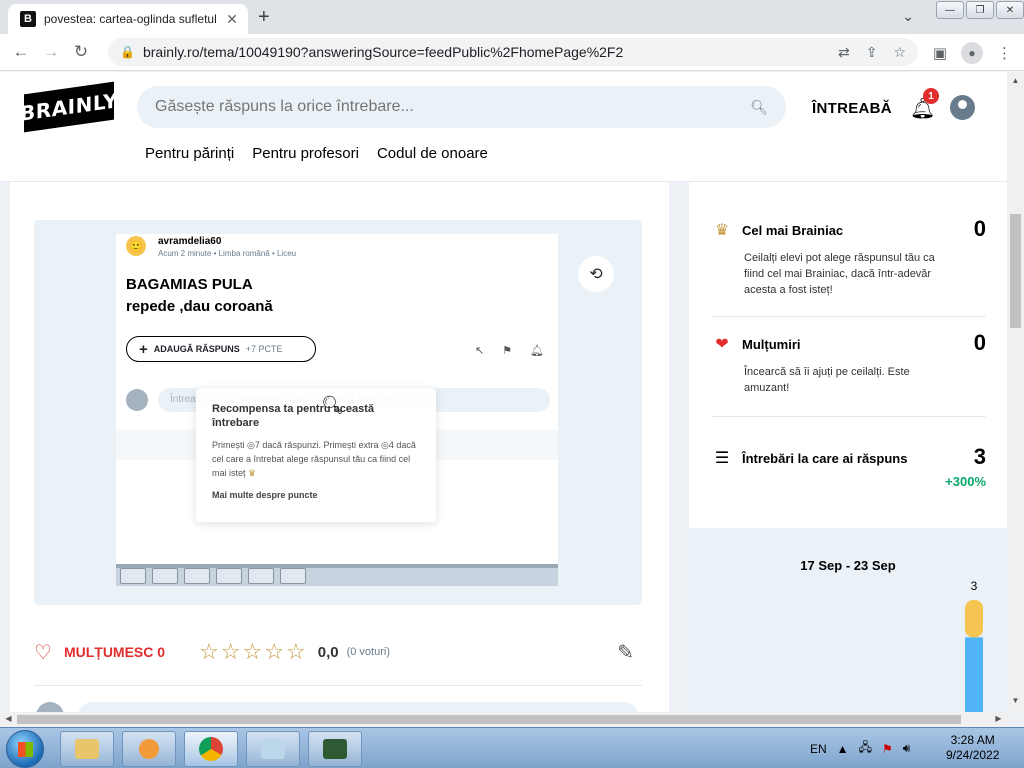 The height and width of the screenshot is (768, 1024). I want to click on maximize-button: ❐, so click(980, 10).